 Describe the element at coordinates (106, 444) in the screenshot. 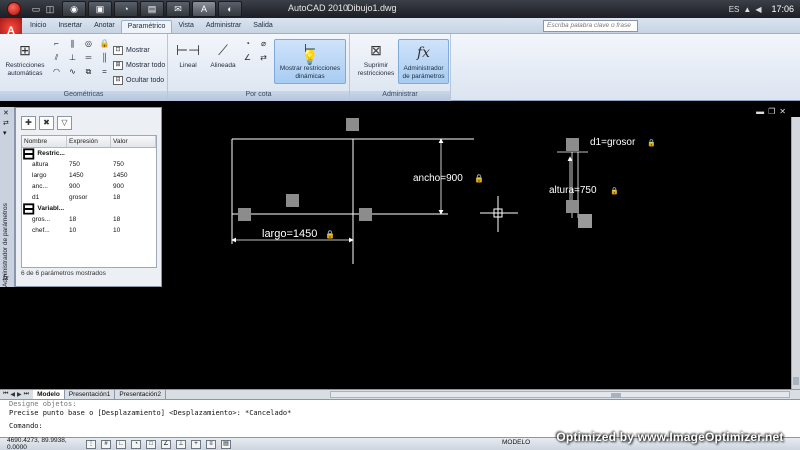

I see `grid-icon: #` at that location.